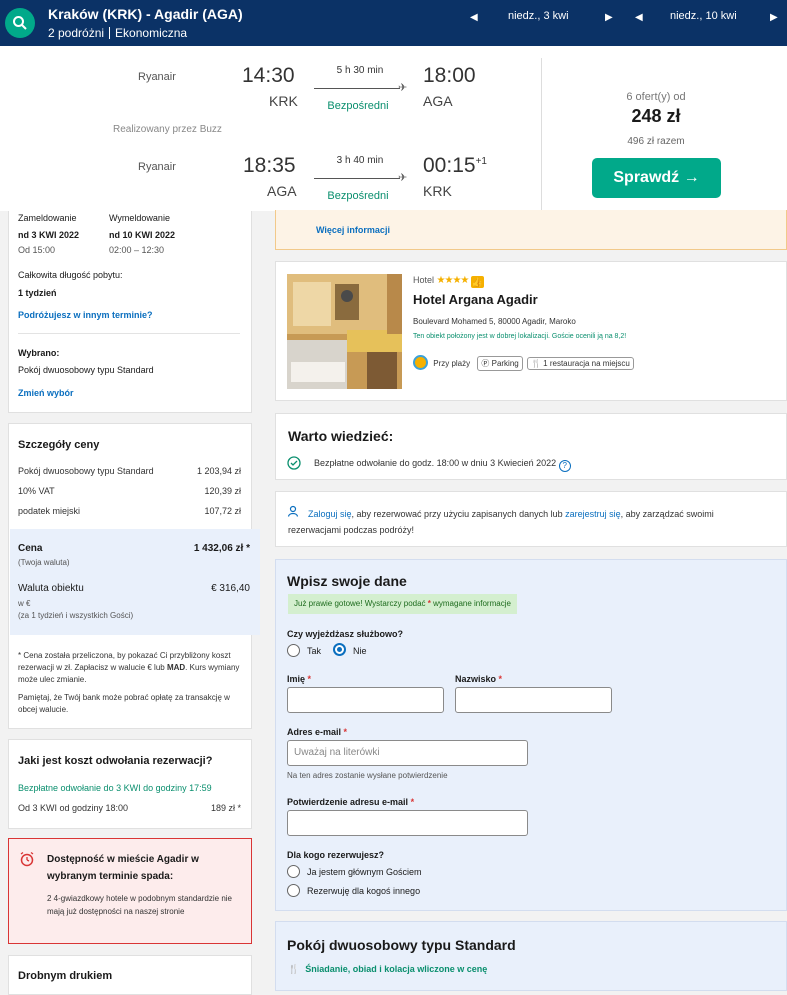 This screenshot has height=995, width=787. Describe the element at coordinates (115, 761) in the screenshot. I see `cancellation-title: Jaki jest koszt odwołania rezerwacji?` at that location.